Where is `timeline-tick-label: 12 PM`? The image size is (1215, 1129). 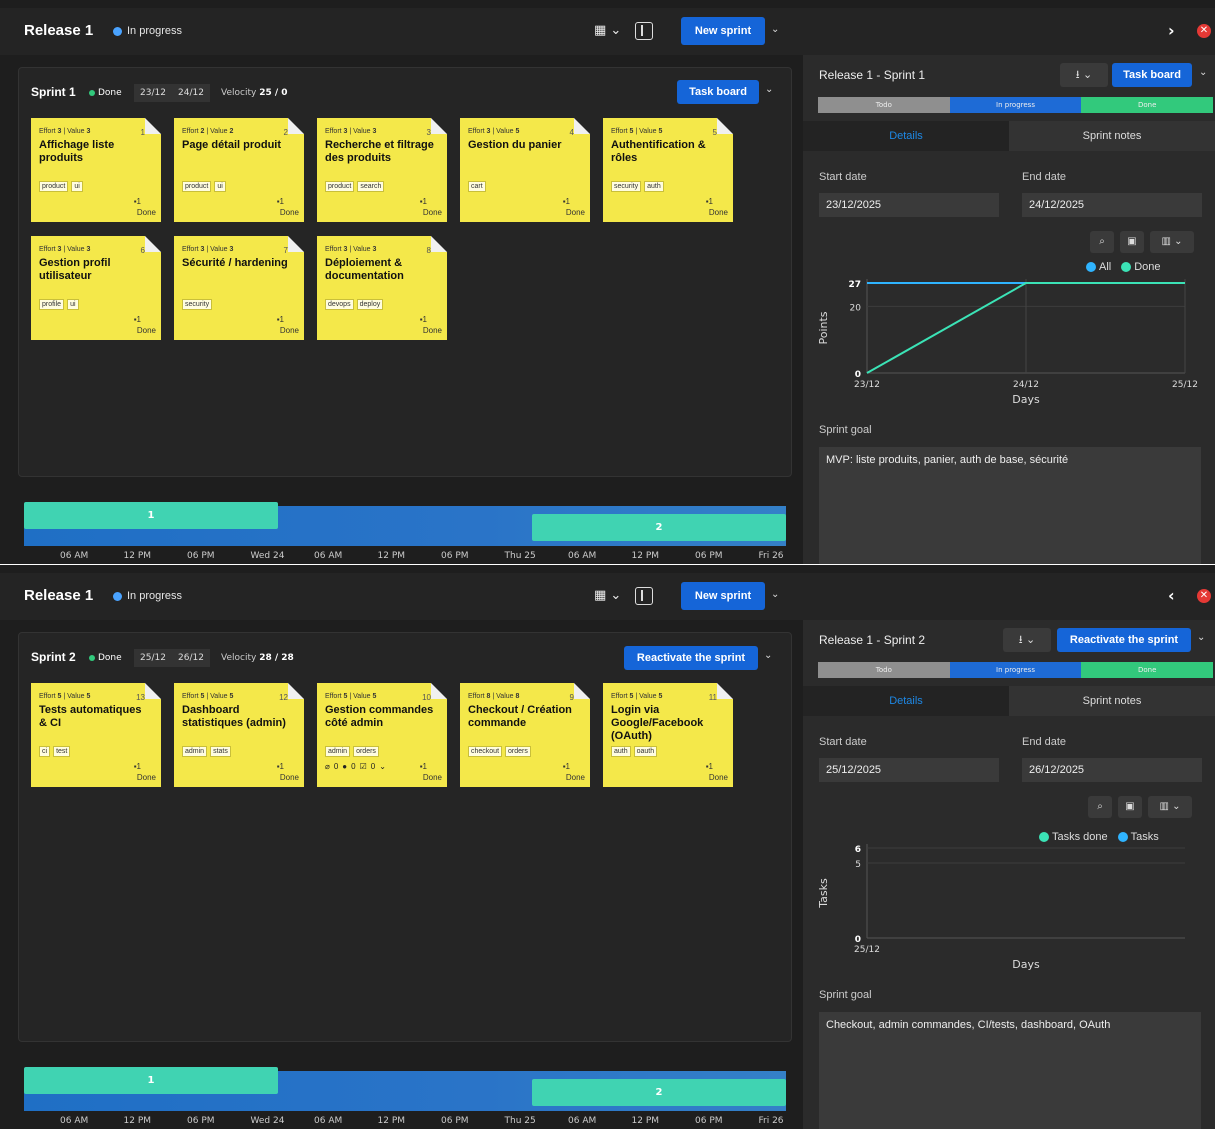
timeline-tick-label: 12 PM is located at coordinates (137, 556).